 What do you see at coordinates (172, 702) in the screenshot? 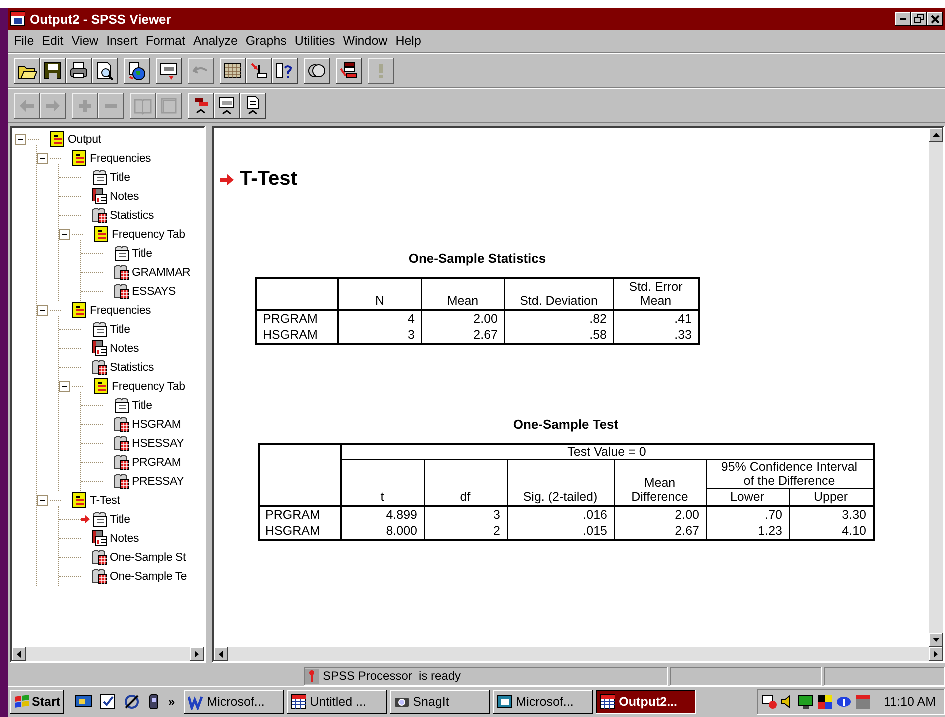
I see `more-button: »` at bounding box center [172, 702].